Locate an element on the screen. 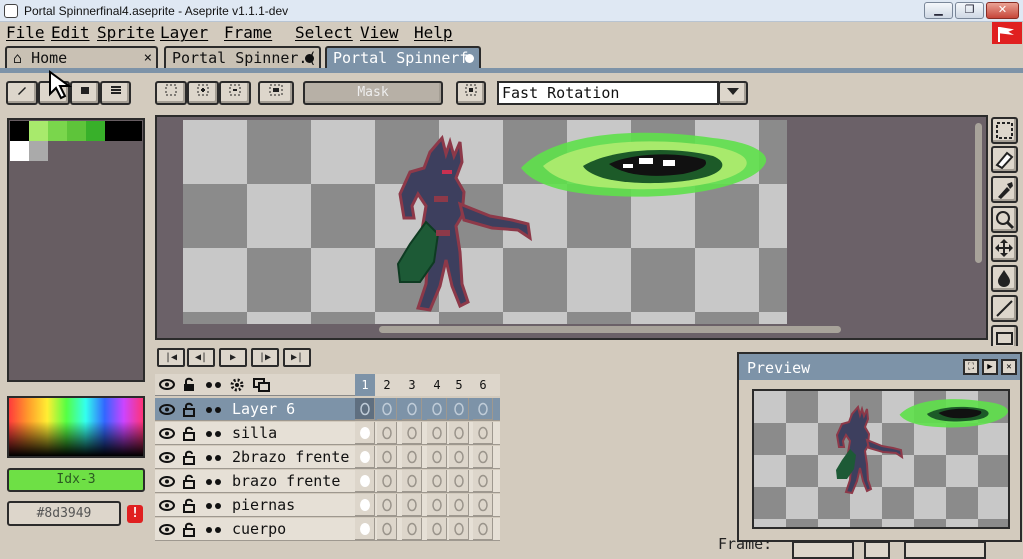  preview-screen-button: ⛶ is located at coordinates (971, 367).